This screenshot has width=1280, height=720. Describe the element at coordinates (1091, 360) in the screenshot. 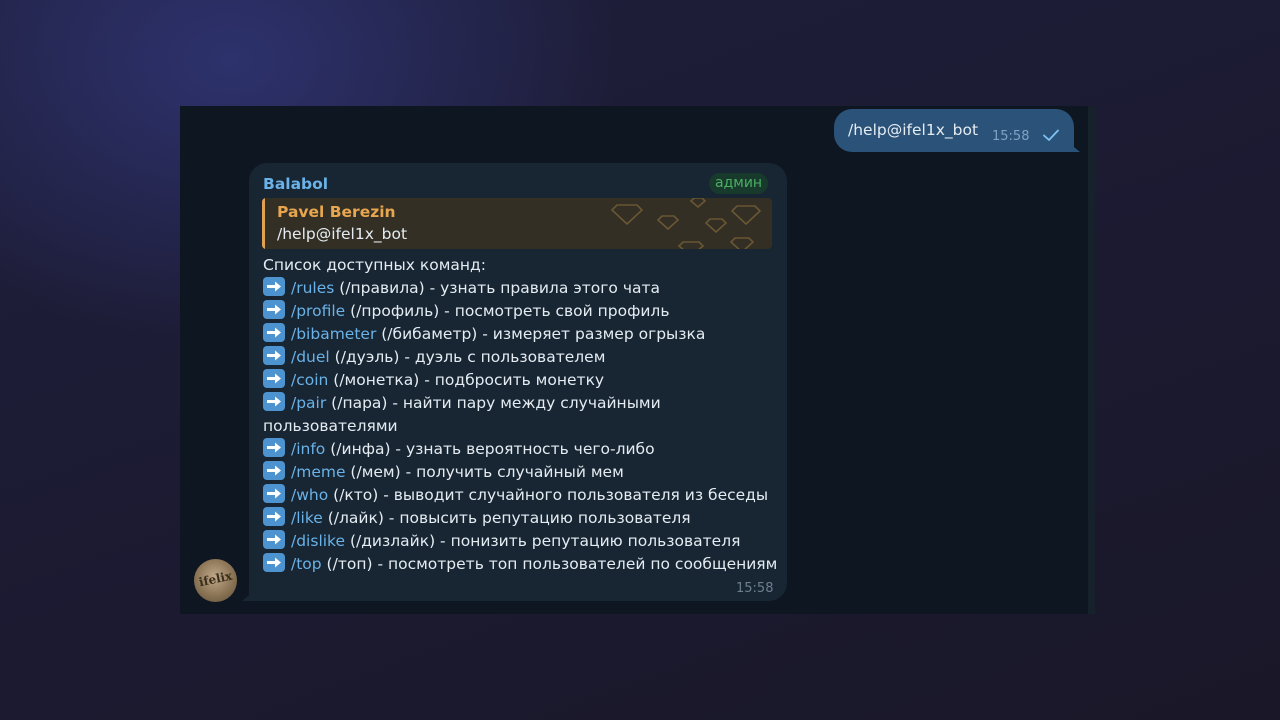

I see `chat-edge` at that location.